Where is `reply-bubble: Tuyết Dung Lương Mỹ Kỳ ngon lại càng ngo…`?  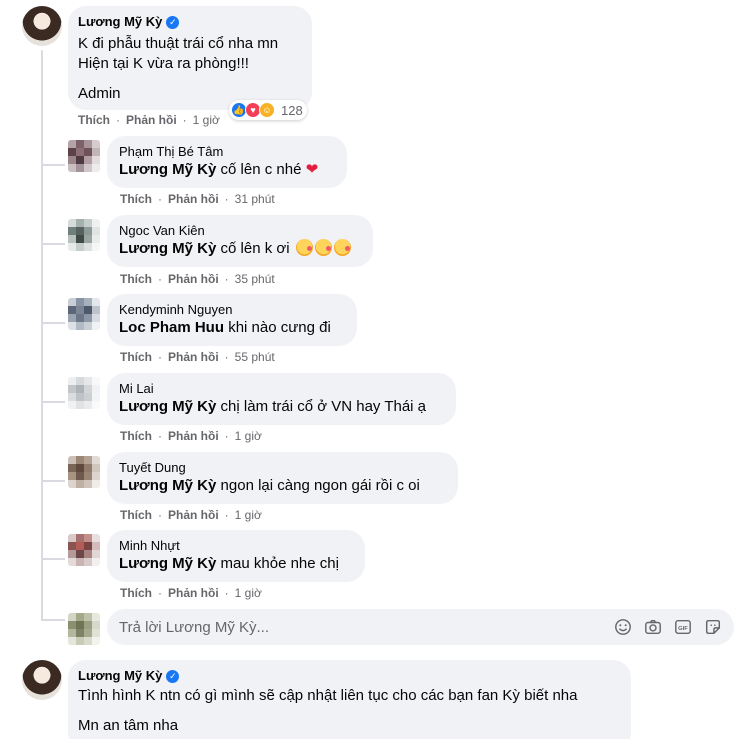 reply-bubble: Tuyết Dung Lương Mỹ Kỳ ngon lại càng ngo… is located at coordinates (282, 478).